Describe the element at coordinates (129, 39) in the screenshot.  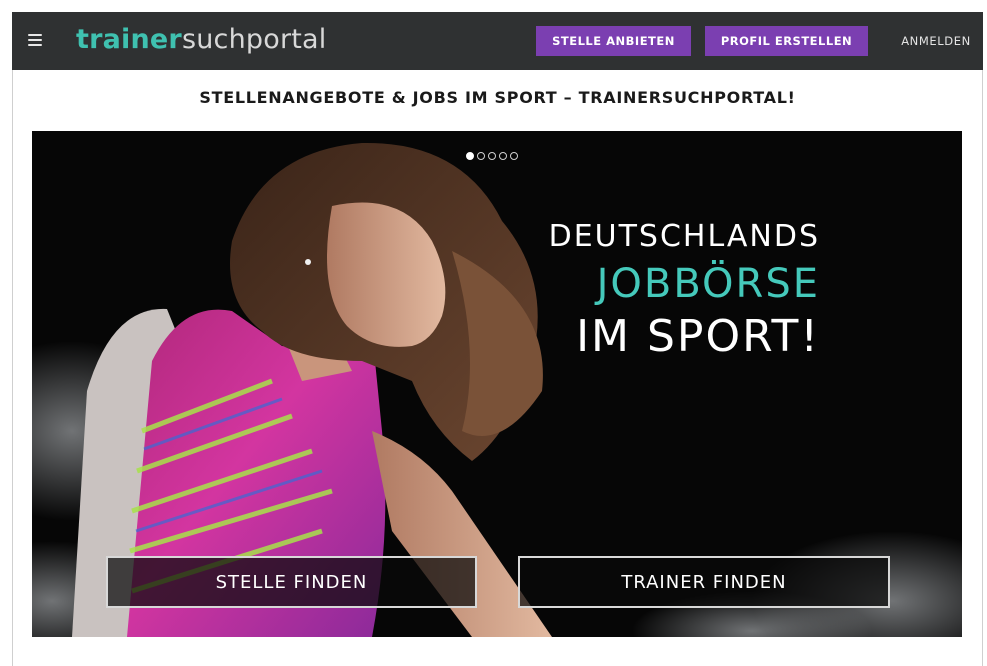
I see `logo-text-trainer: trainer` at that location.